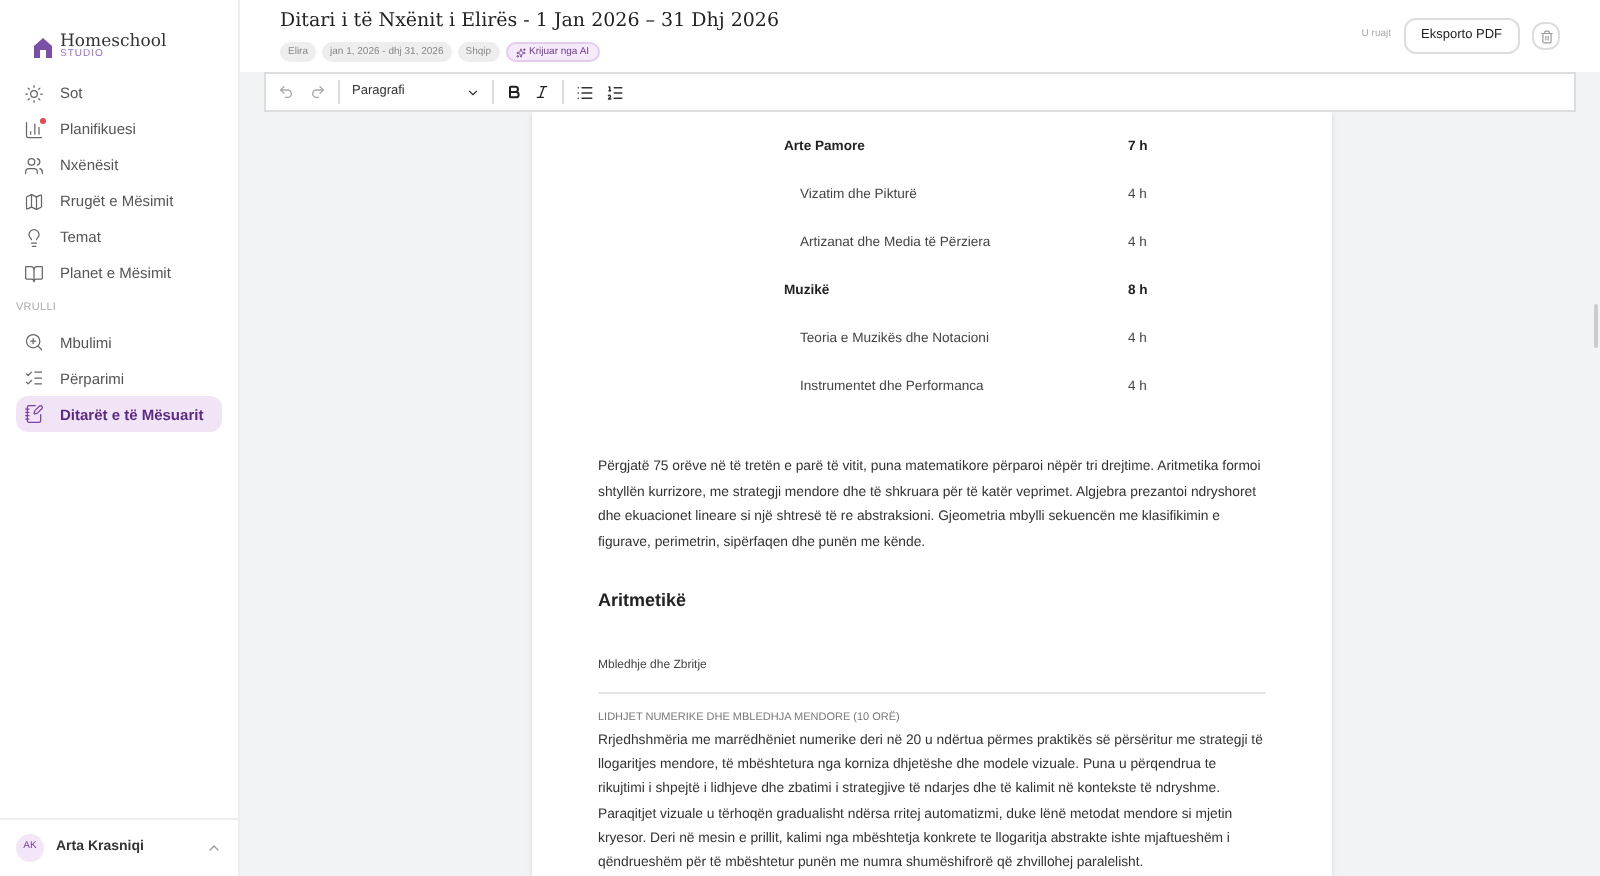 Image resolution: width=1600 pixels, height=876 pixels. Describe the element at coordinates (214, 848) in the screenshot. I see `chevron-up-icon` at that location.